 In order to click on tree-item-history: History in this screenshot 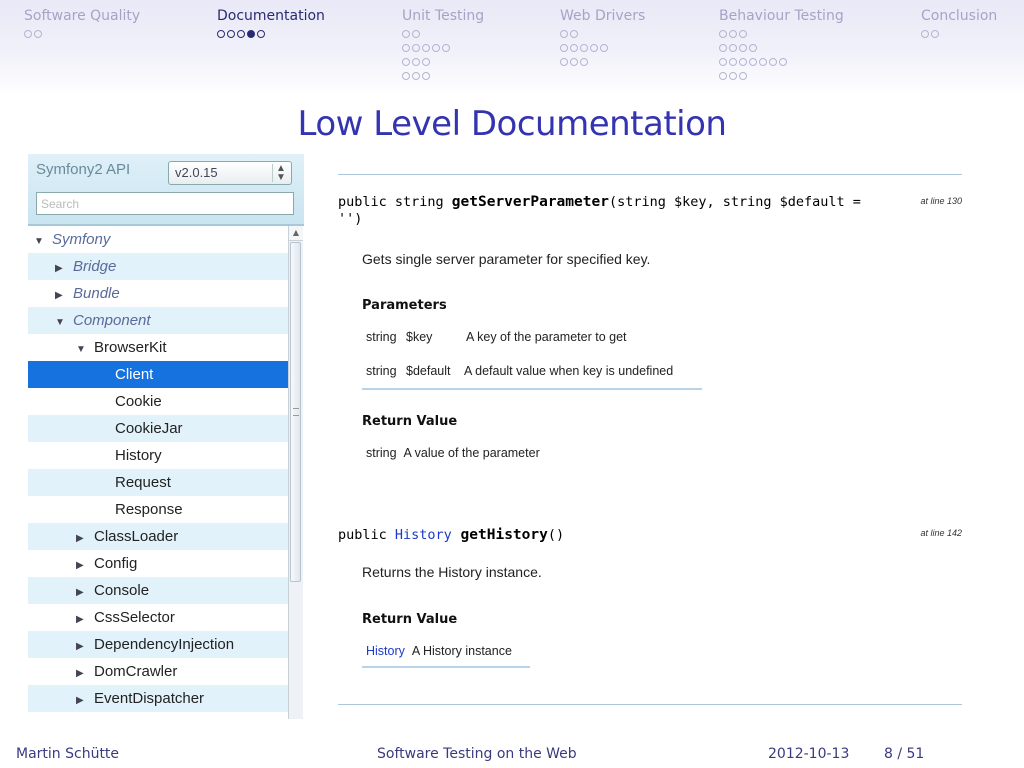, I will do `click(158, 455)`.